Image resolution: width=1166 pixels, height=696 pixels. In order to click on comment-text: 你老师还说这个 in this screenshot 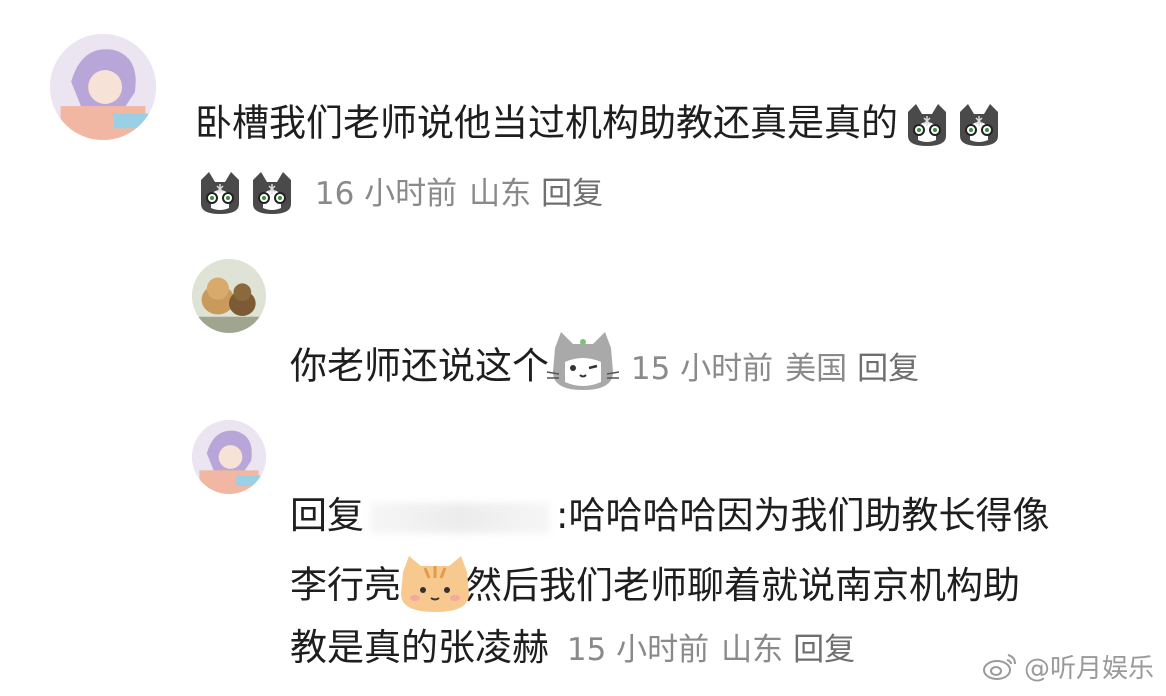, I will do `click(419, 366)`.